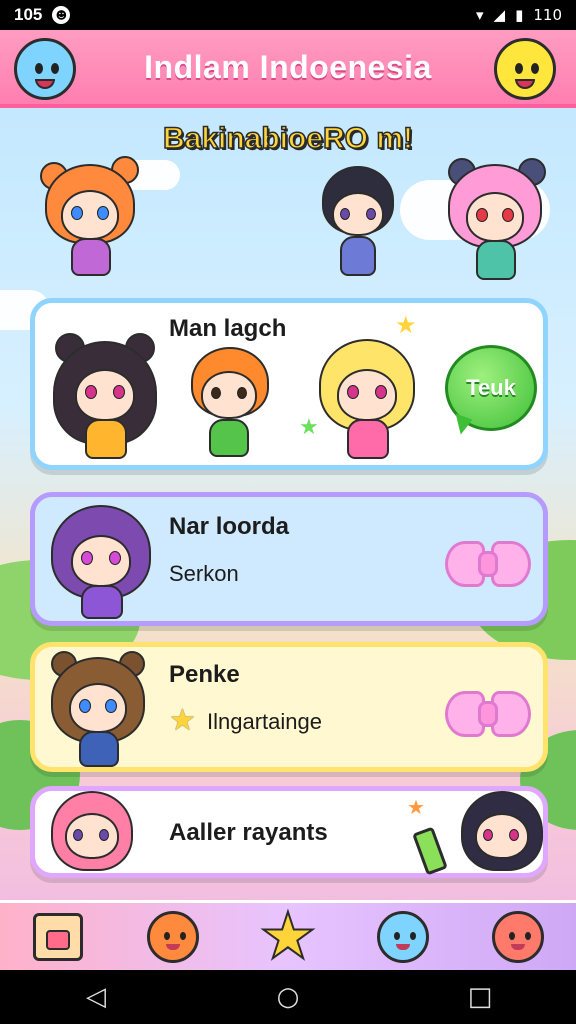 The image size is (576, 1024). Describe the element at coordinates (519, 15) in the screenshot. I see `battery-icon: ▮` at that location.